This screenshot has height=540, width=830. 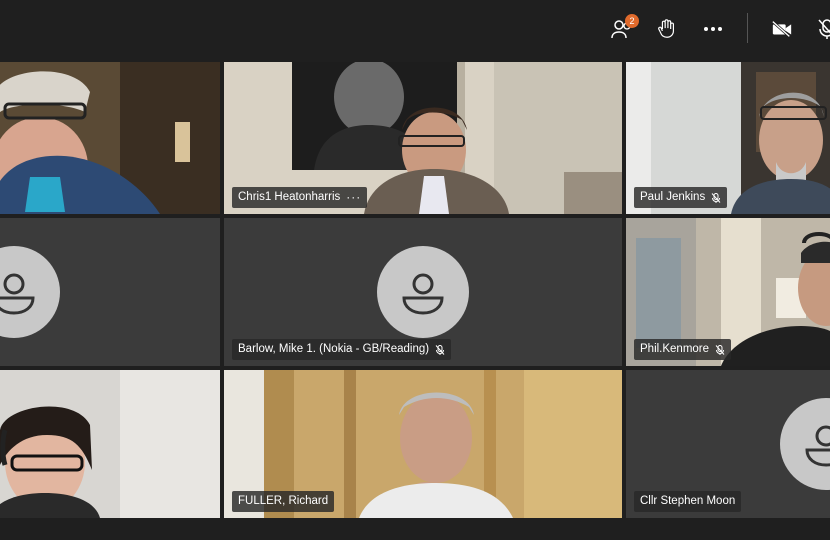 I want to click on participant-name-label: Cllr Stephen Moon, so click(x=688, y=501).